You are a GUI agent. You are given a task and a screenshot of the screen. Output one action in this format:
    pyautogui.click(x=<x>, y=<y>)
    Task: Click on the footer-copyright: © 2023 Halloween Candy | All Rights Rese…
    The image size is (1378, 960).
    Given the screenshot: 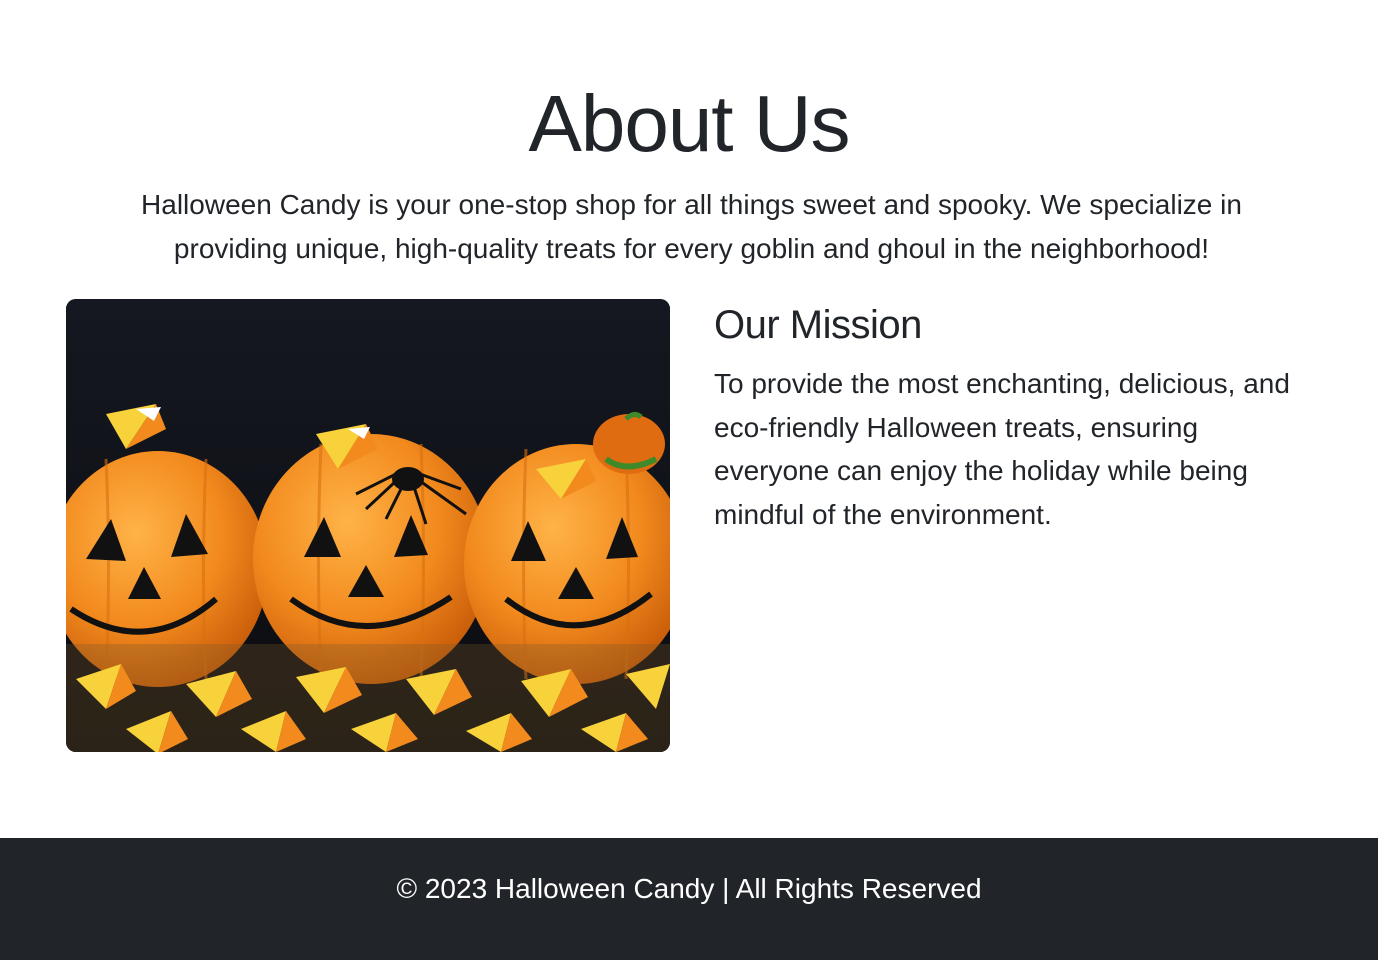 What is the action you would take?
    pyautogui.click(x=689, y=888)
    